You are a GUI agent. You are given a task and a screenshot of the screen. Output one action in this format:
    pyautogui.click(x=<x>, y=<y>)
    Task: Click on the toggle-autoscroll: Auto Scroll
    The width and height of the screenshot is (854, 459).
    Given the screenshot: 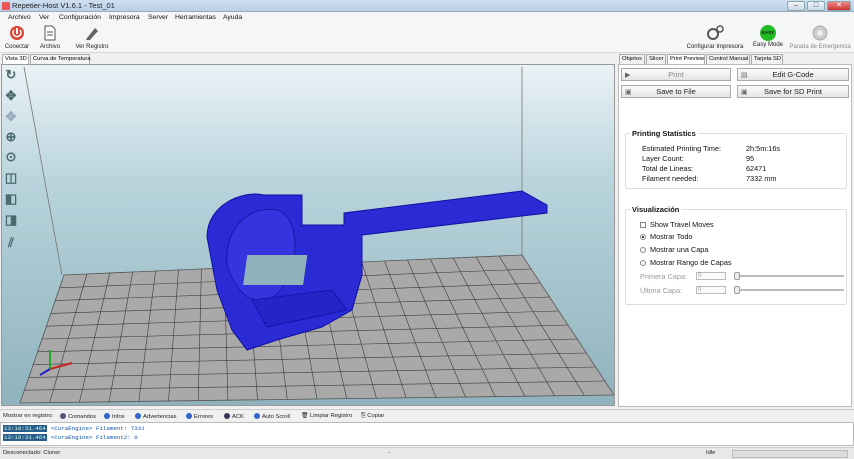 What is the action you would take?
    pyautogui.click(x=272, y=416)
    